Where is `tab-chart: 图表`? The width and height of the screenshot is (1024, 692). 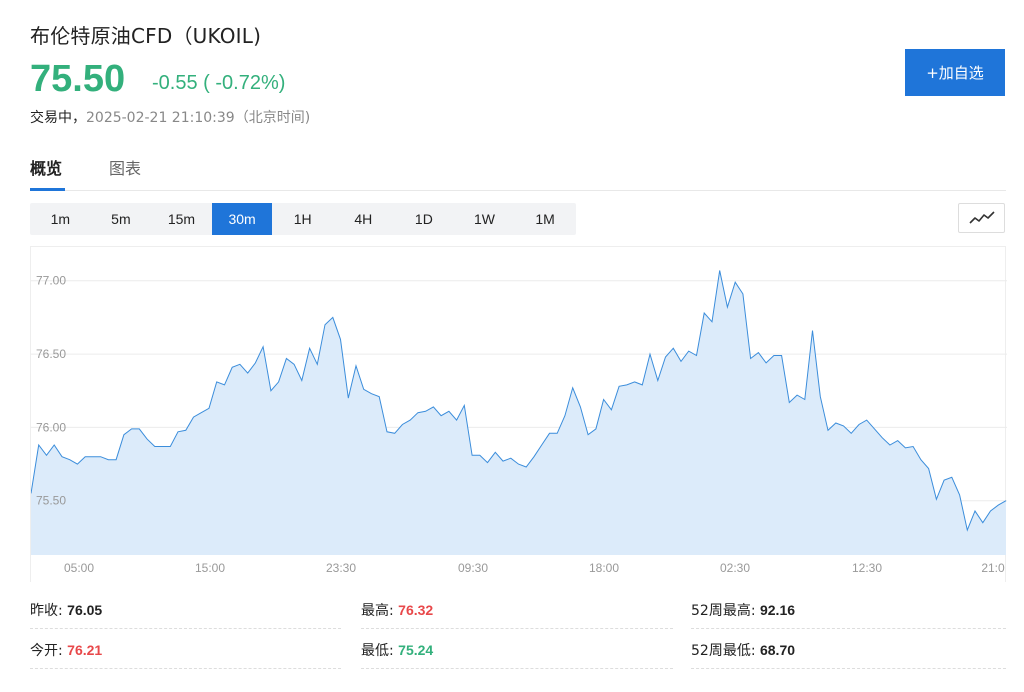
tab-chart: 图表 is located at coordinates (125, 167).